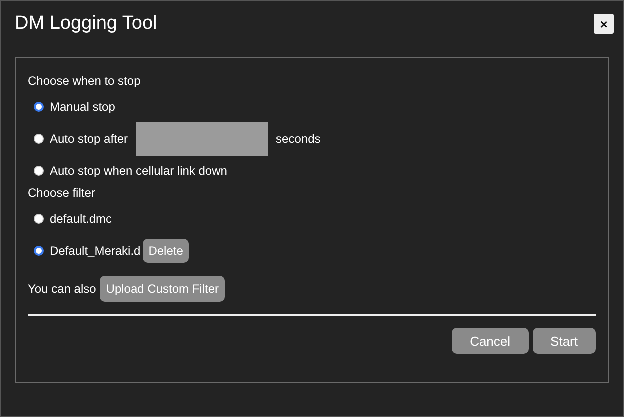  Describe the element at coordinates (166, 251) in the screenshot. I see `delete-button: Delete` at that location.